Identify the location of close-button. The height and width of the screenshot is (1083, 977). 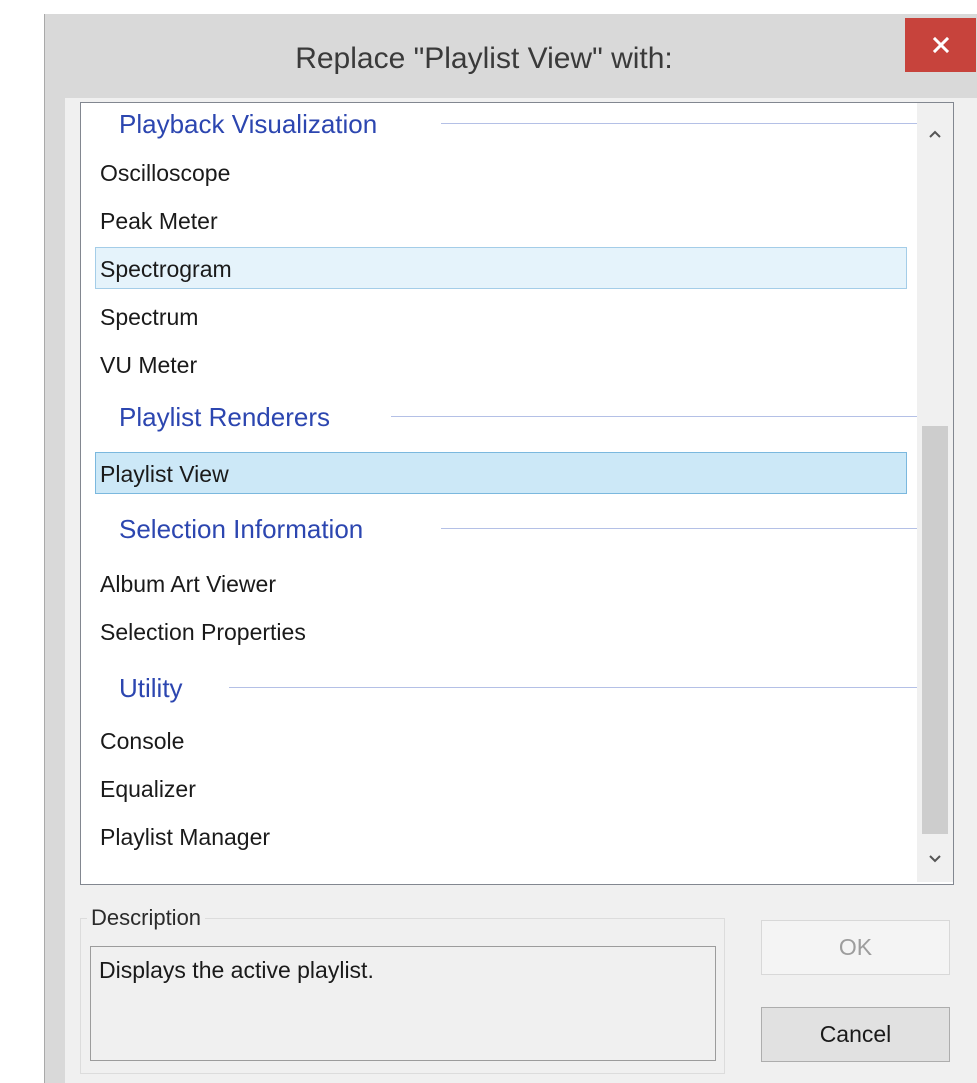
(940, 45).